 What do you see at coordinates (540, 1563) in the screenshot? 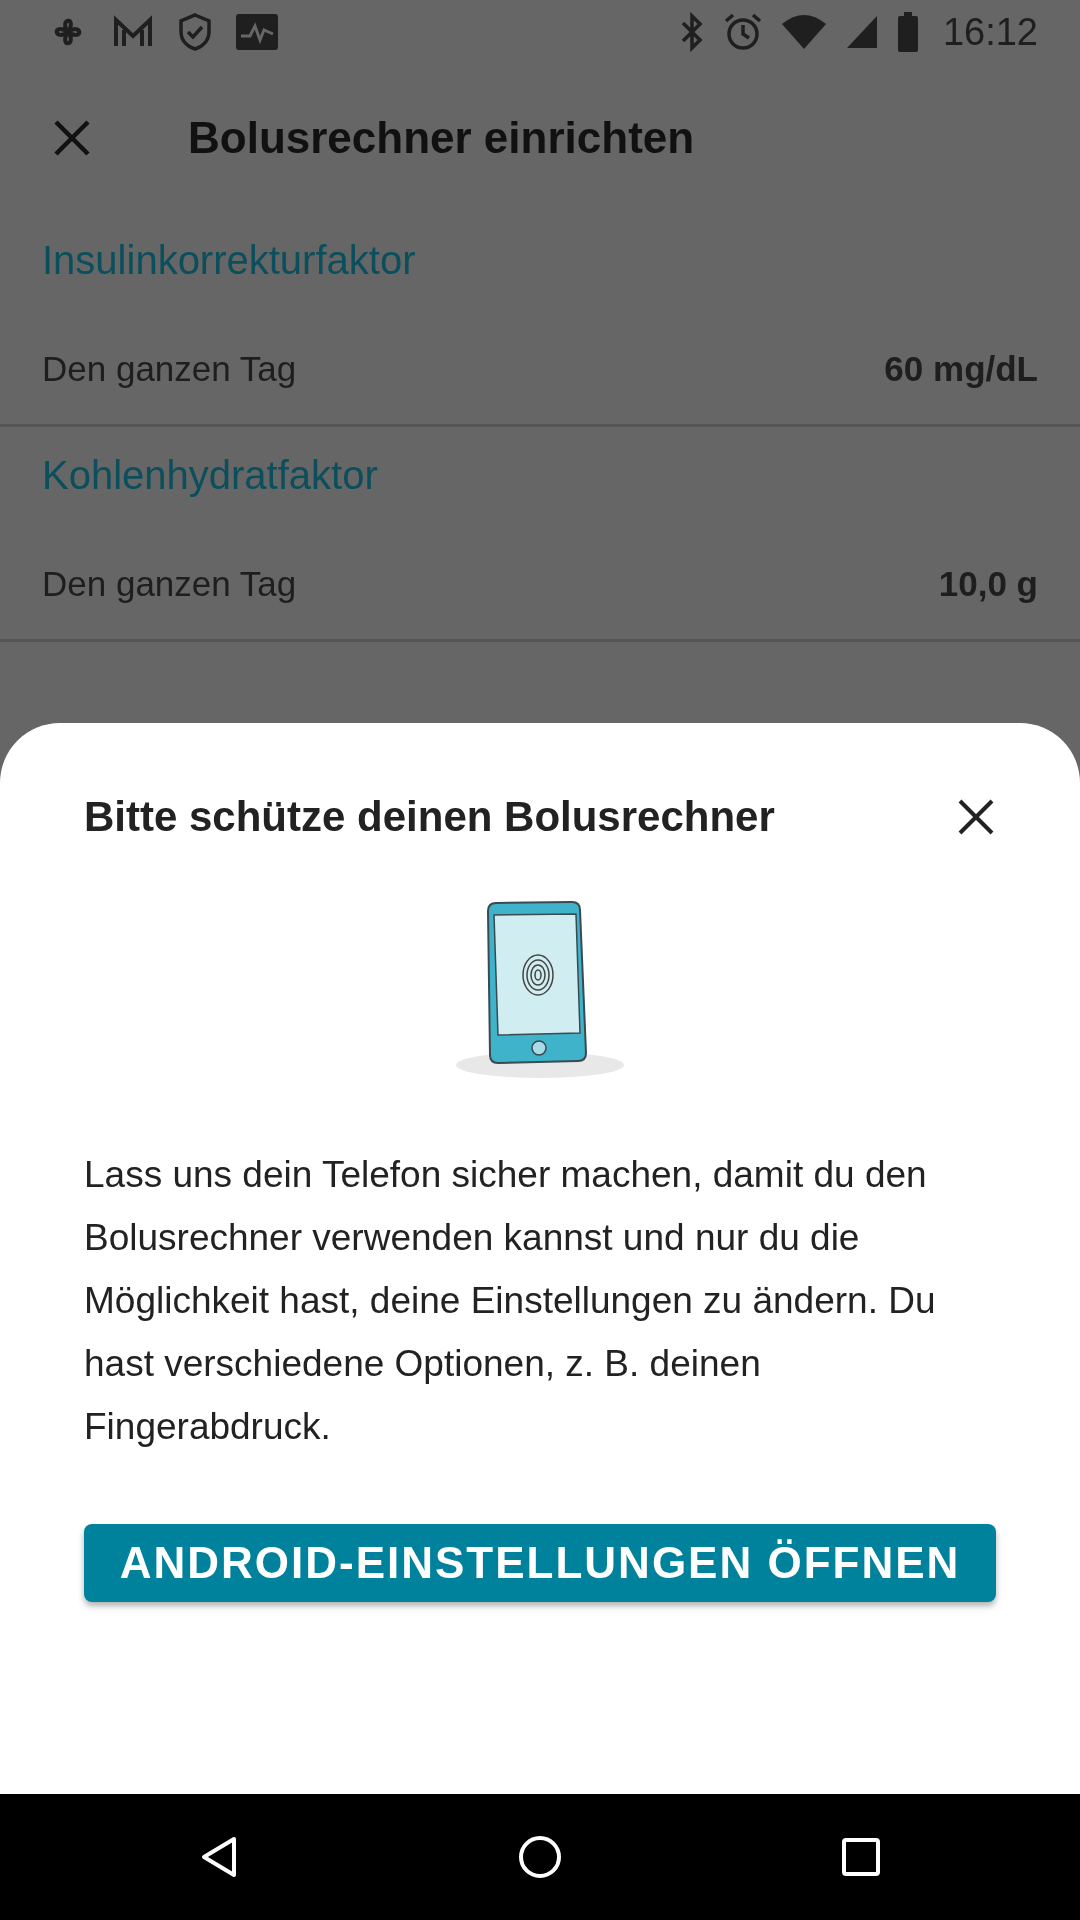
I see `open-settings-button: ANDROID-EINSTELLUNGEN ÖFFNEN` at bounding box center [540, 1563].